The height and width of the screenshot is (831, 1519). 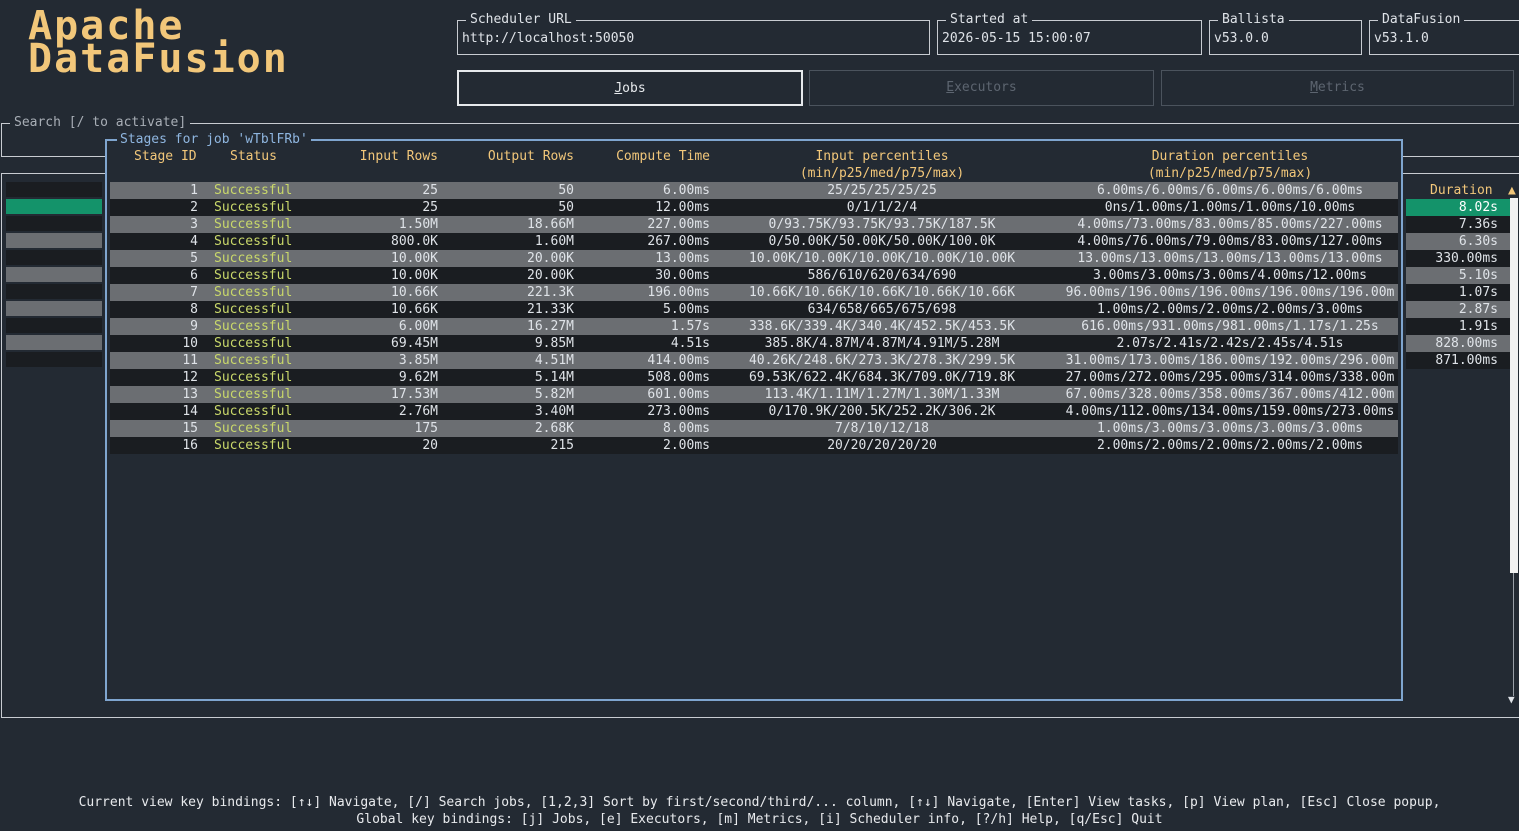 I want to click on duration-percentiles-cell: 6.00ms/6.00ms/6.00ms/6.00ms/6.00ms, so click(x=1230, y=190).